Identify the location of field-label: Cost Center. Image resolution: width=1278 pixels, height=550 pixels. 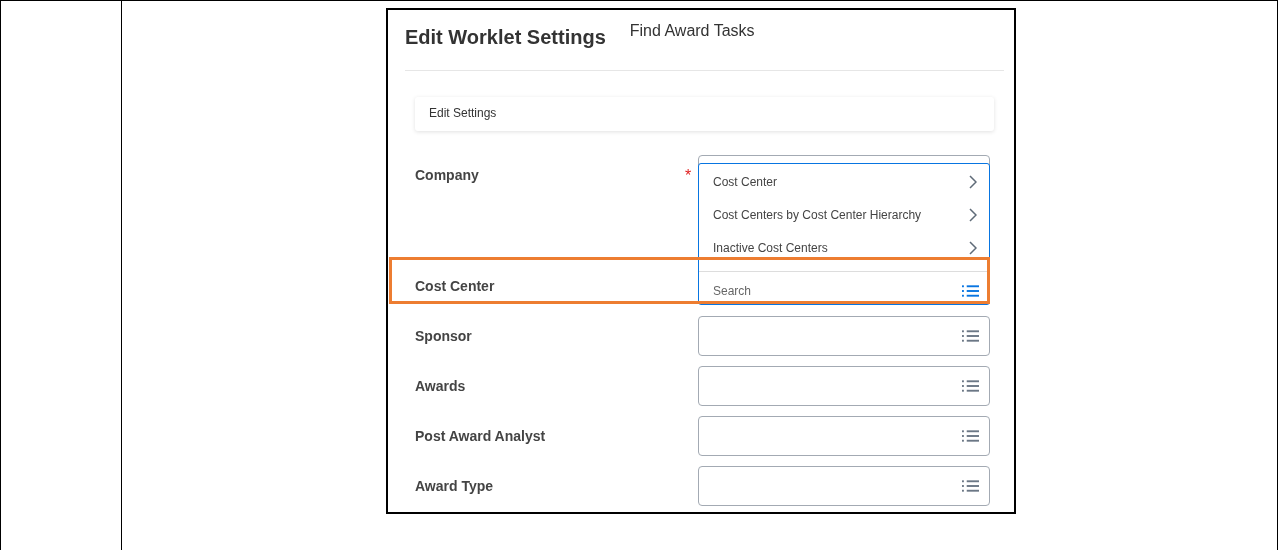
(455, 286).